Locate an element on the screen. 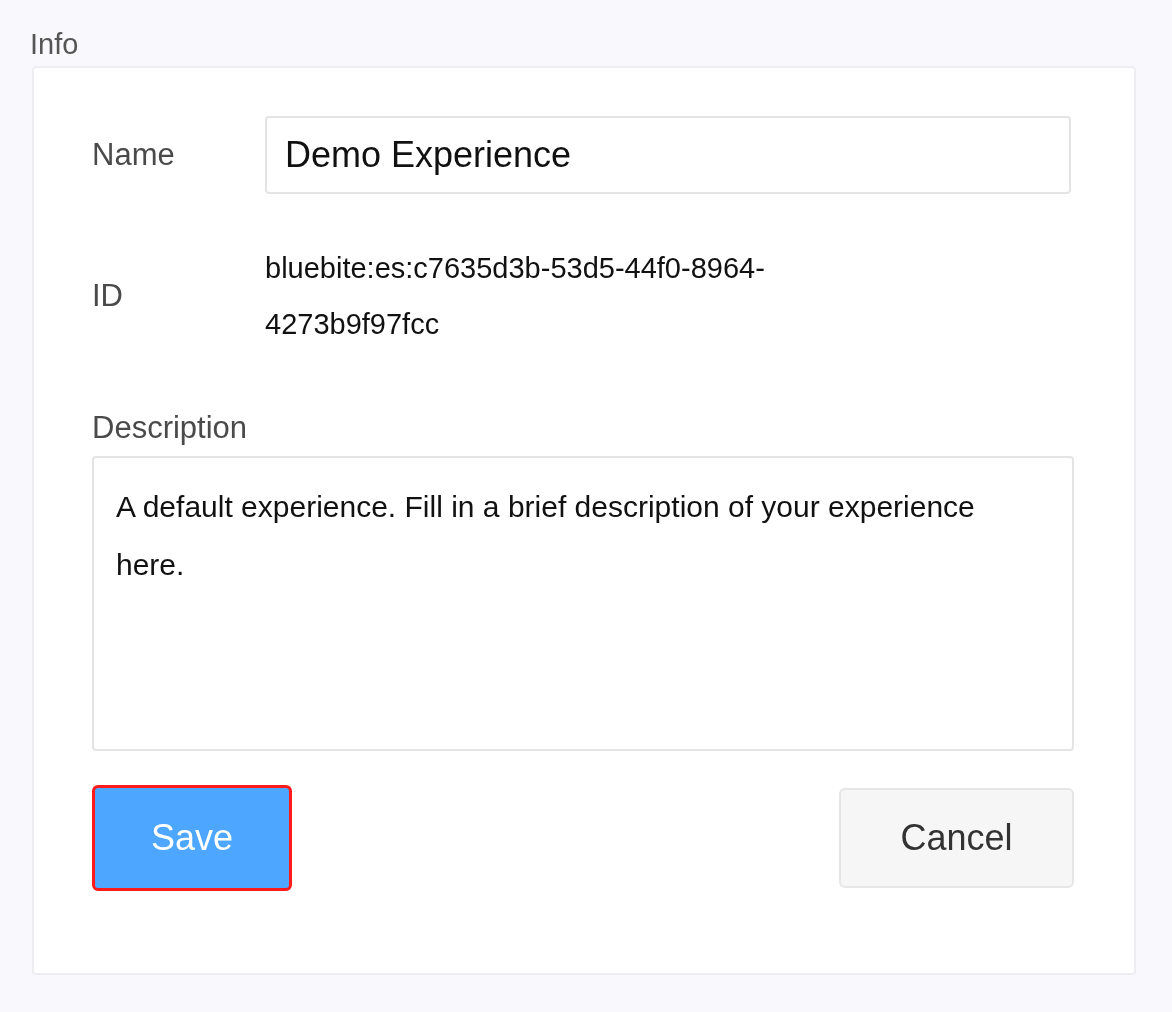 Image resolution: width=1172 pixels, height=1012 pixels. field-label: Description is located at coordinates (170, 428).